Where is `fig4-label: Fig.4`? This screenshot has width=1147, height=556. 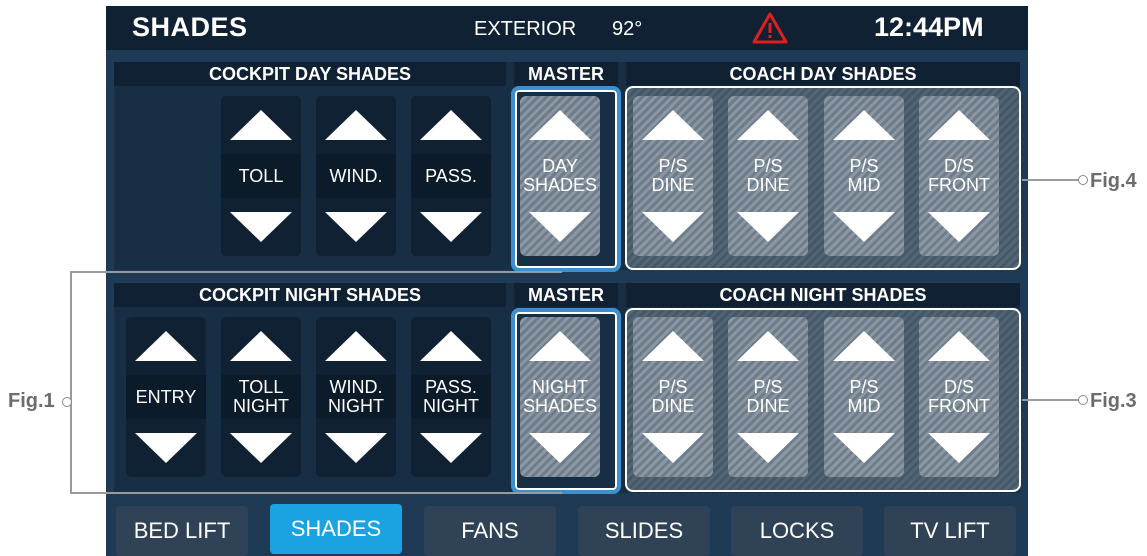 fig4-label: Fig.4 is located at coordinates (1113, 181).